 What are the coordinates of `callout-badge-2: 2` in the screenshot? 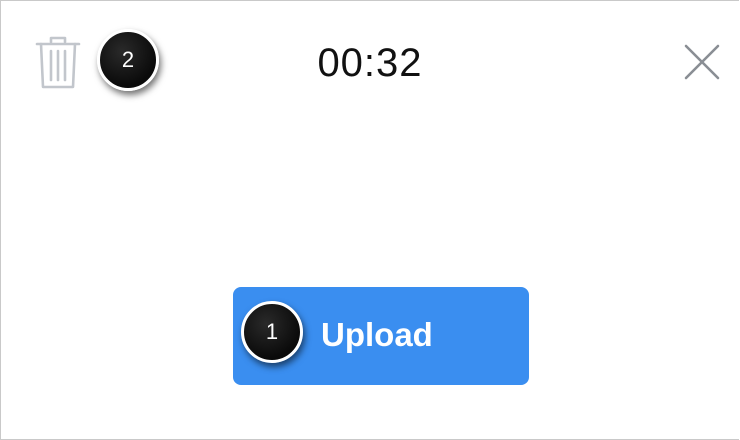 It's located at (128, 60).